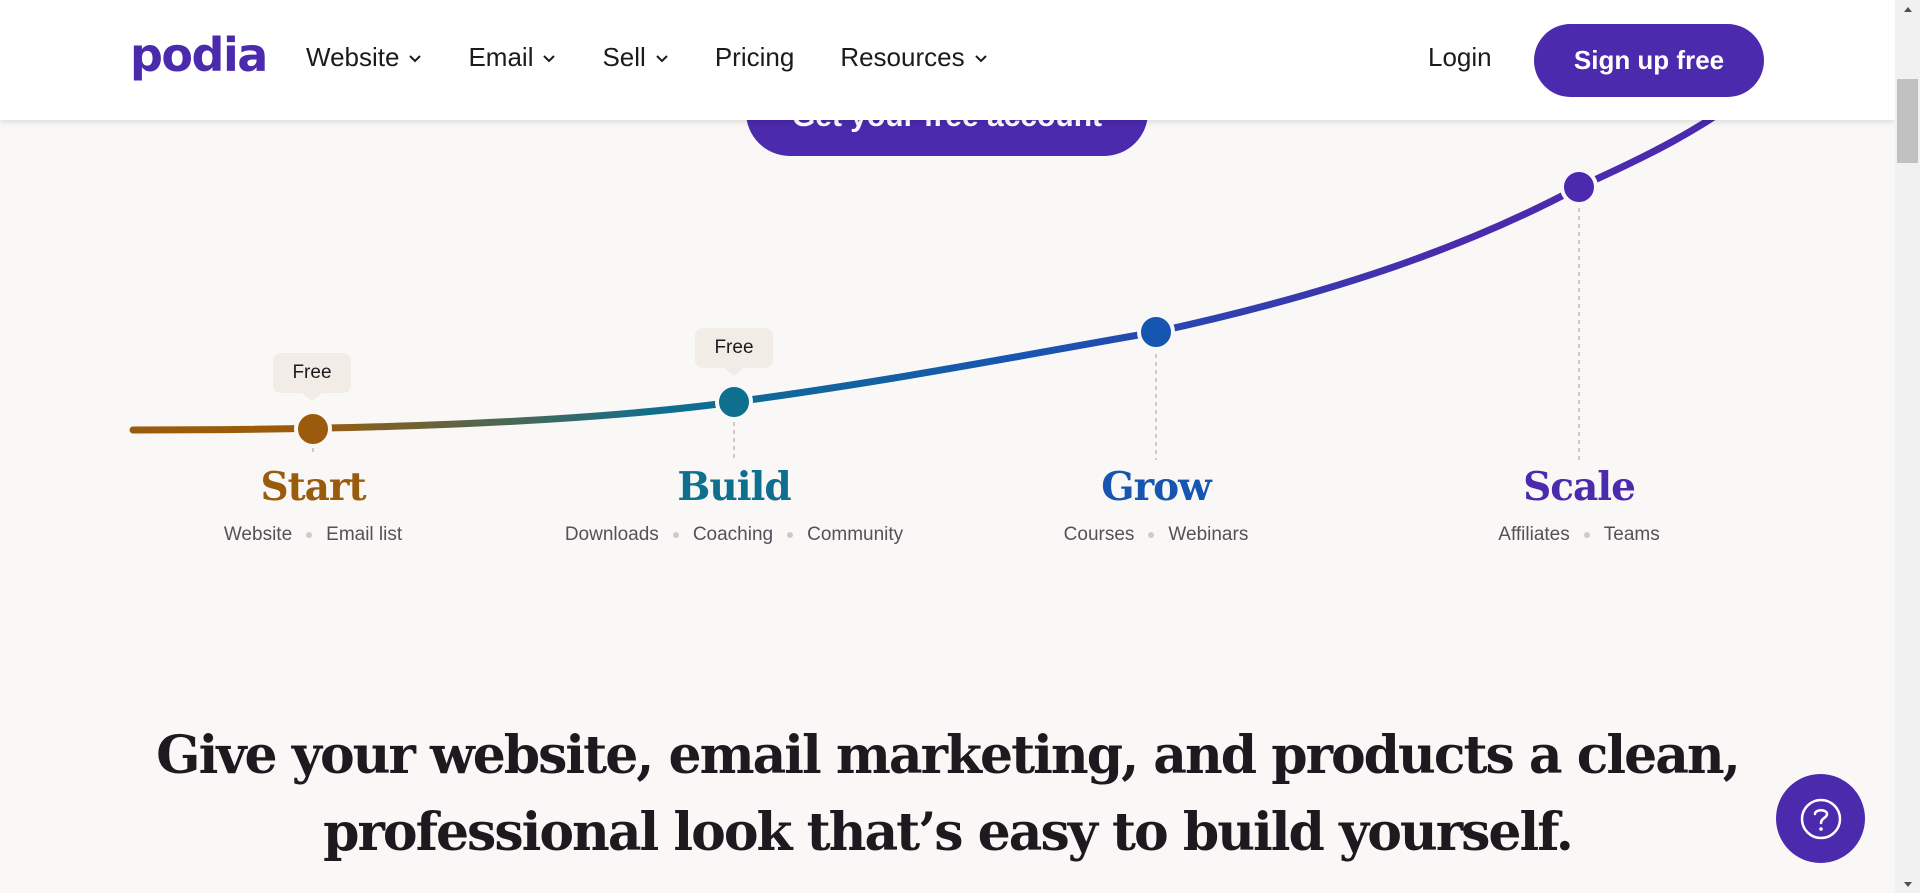  I want to click on stage-item: Website, so click(258, 534).